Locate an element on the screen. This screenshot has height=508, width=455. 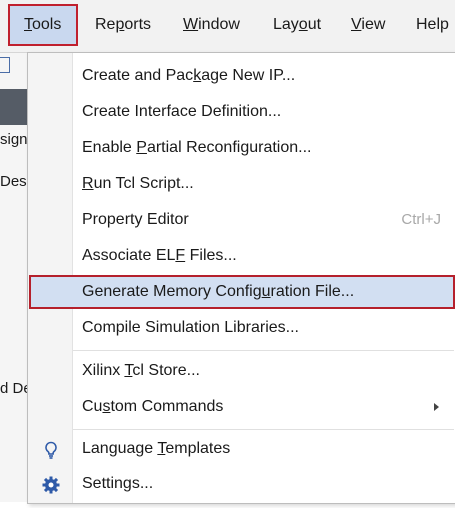
menu-item-label: Custom Commands is located at coordinates (153, 406).